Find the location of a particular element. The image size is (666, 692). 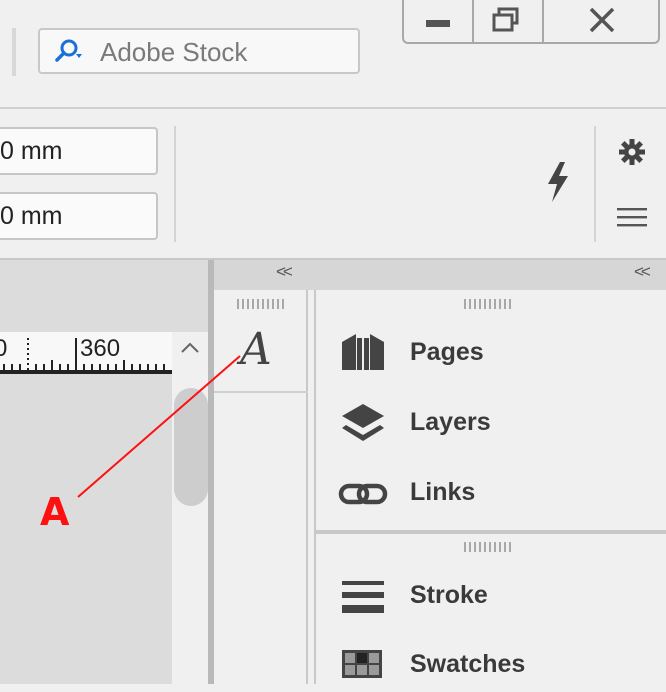

links-icon is located at coordinates (363, 494).